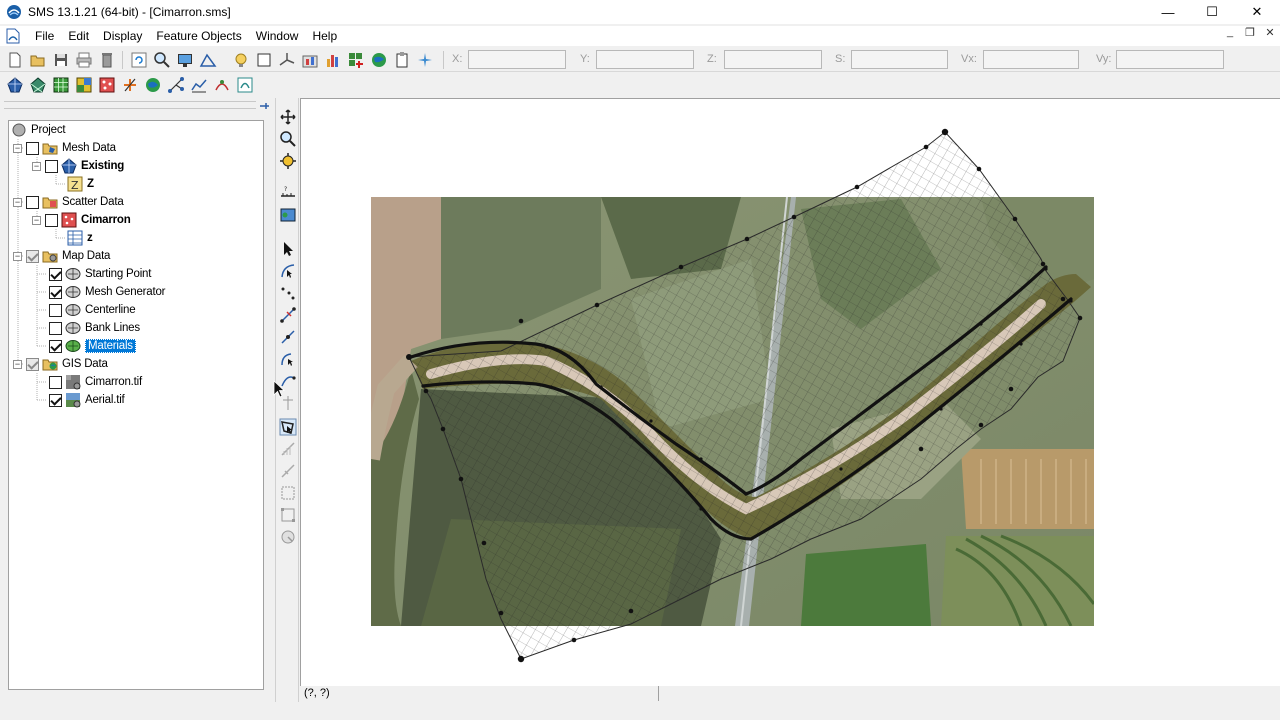  What do you see at coordinates (288, 359) in the screenshot?
I see `create-polygon-icon` at bounding box center [288, 359].